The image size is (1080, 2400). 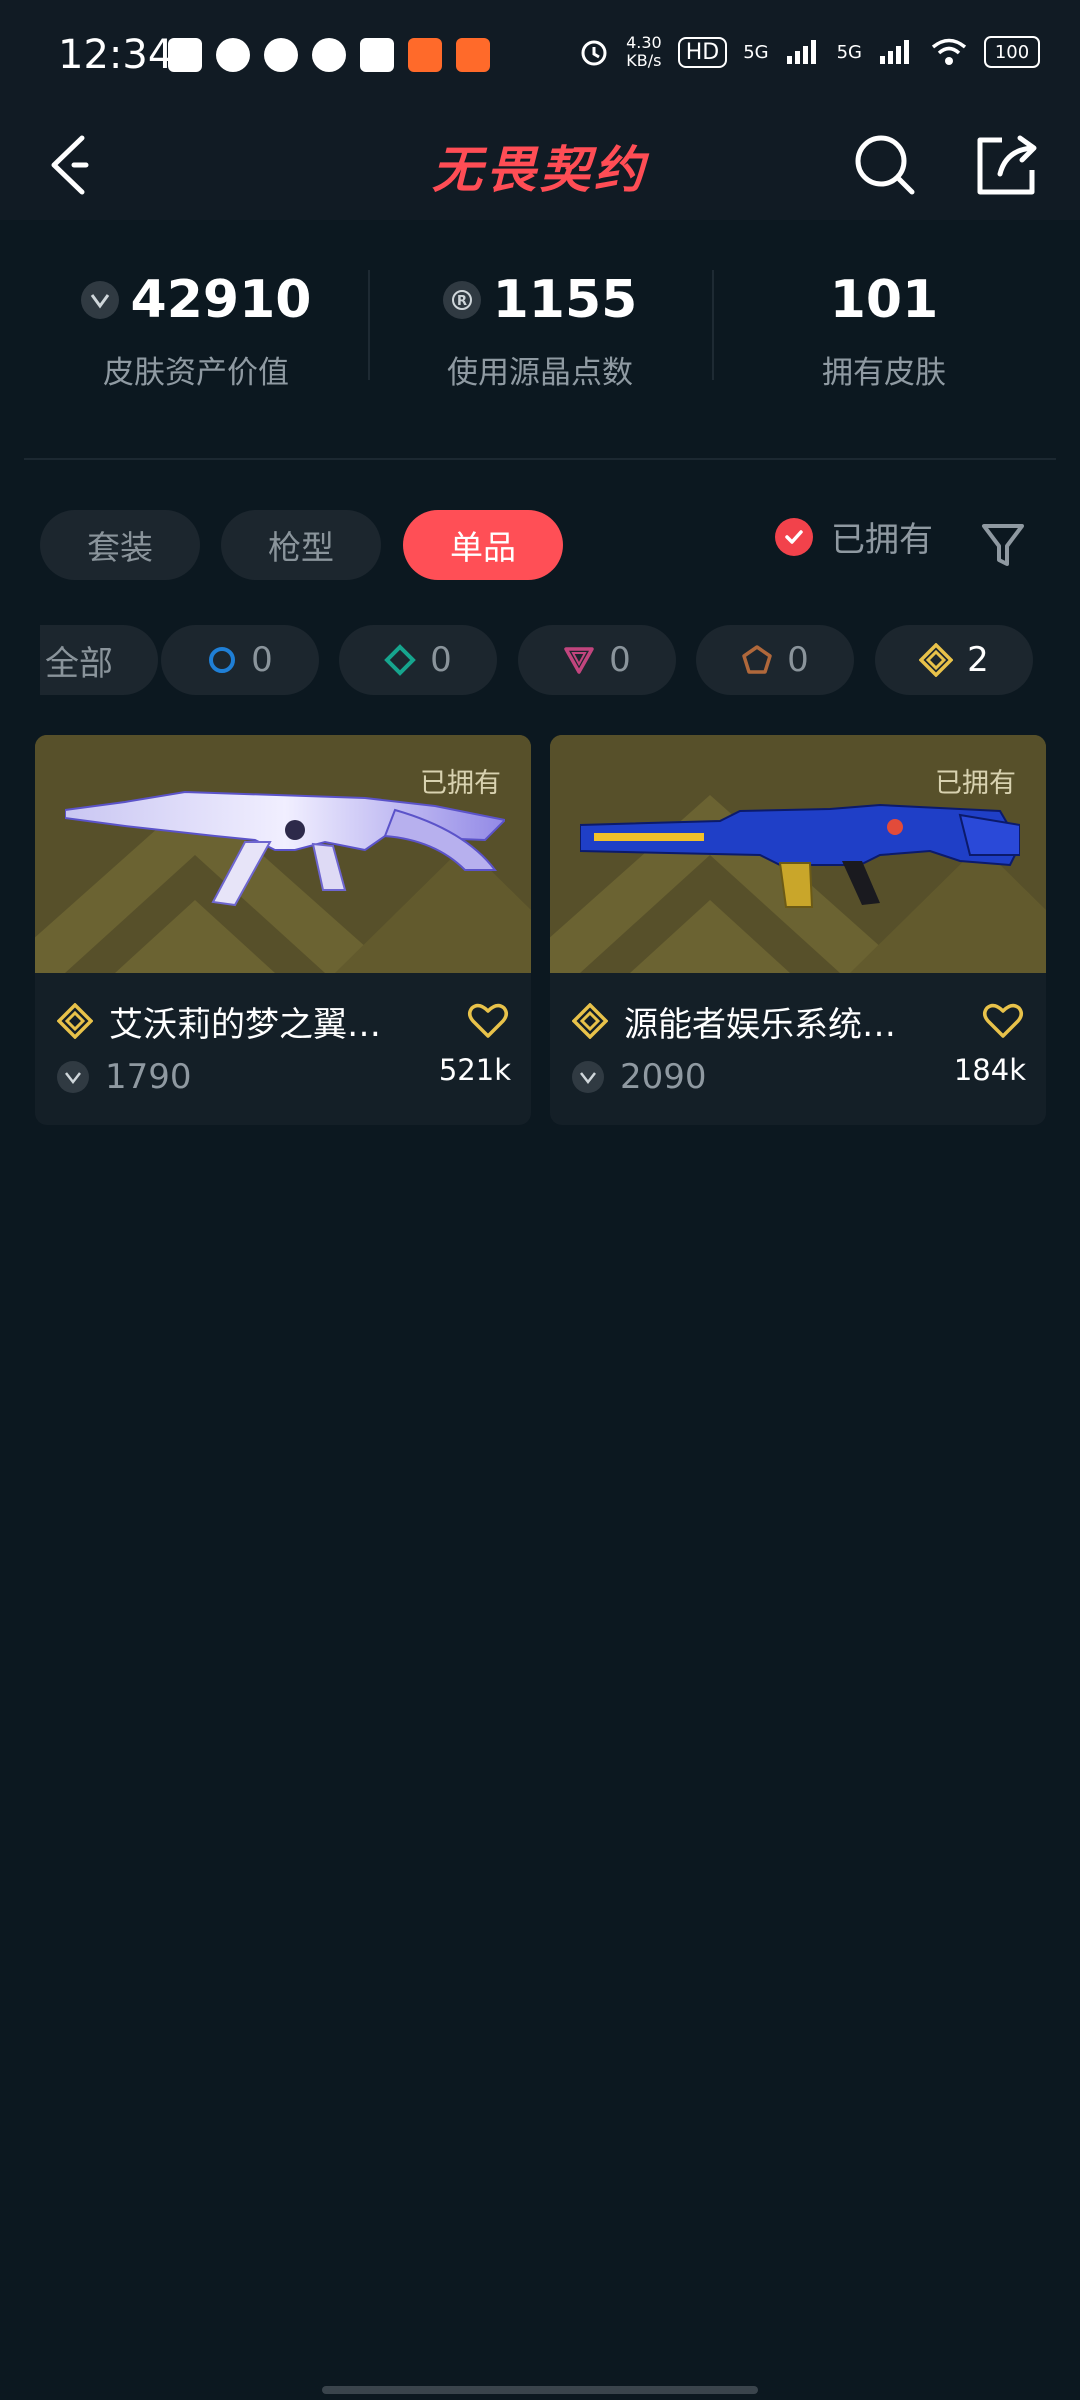 What do you see at coordinates (116, 55) in the screenshot?
I see `status-time: 12:34` at bounding box center [116, 55].